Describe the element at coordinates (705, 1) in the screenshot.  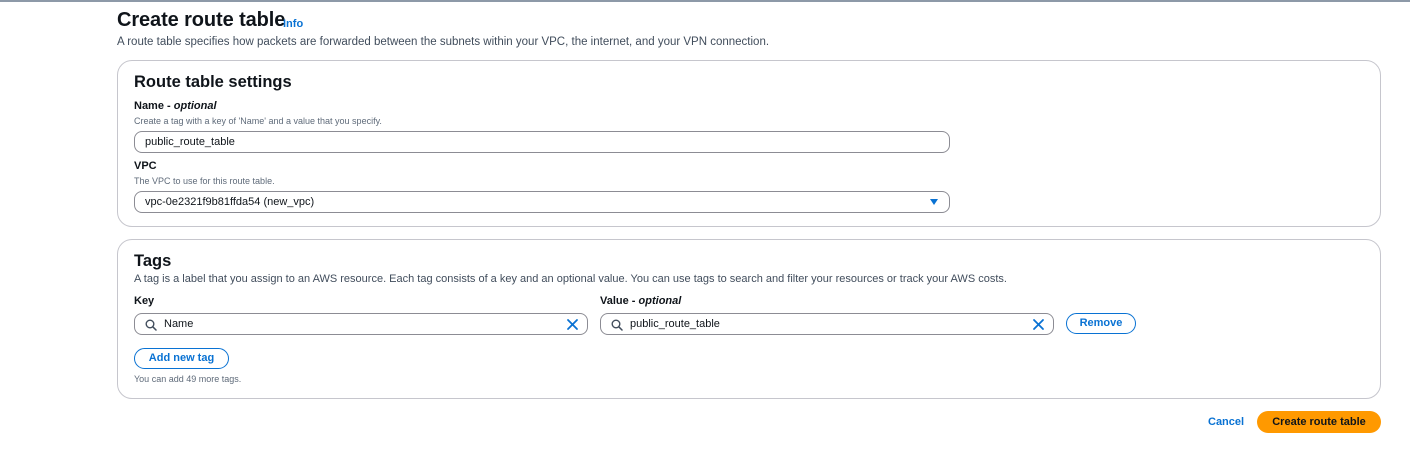
I see `top-divider` at that location.